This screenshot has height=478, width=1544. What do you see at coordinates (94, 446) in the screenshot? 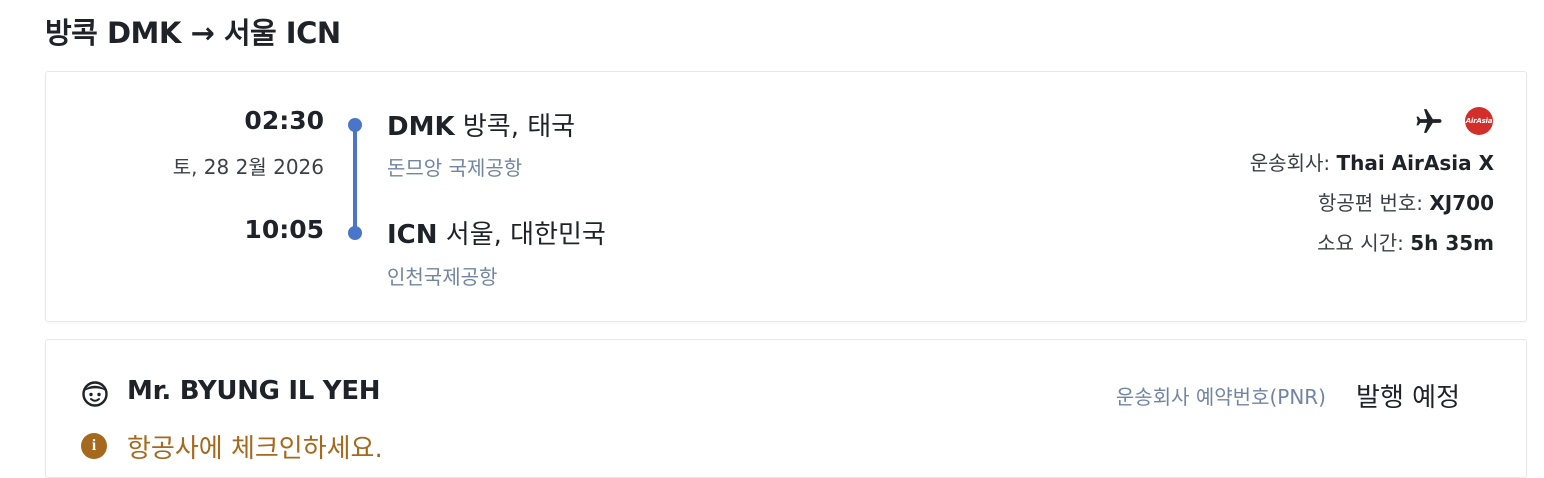
I see `info-icon: i` at bounding box center [94, 446].